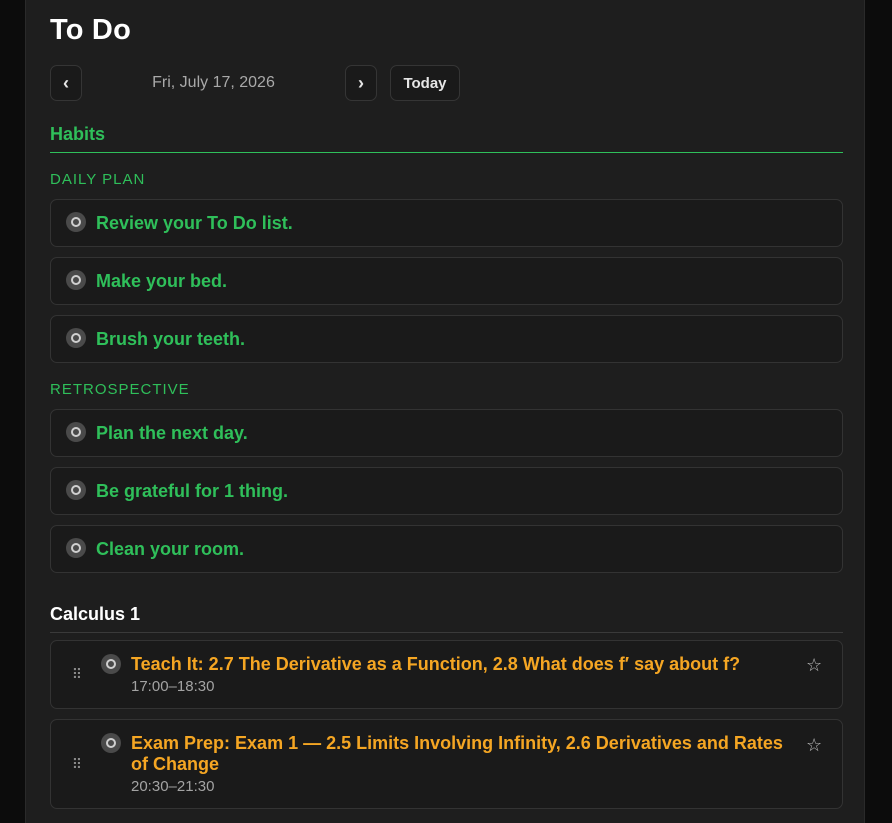 The height and width of the screenshot is (823, 892). I want to click on next-day-button: ›, so click(361, 83).